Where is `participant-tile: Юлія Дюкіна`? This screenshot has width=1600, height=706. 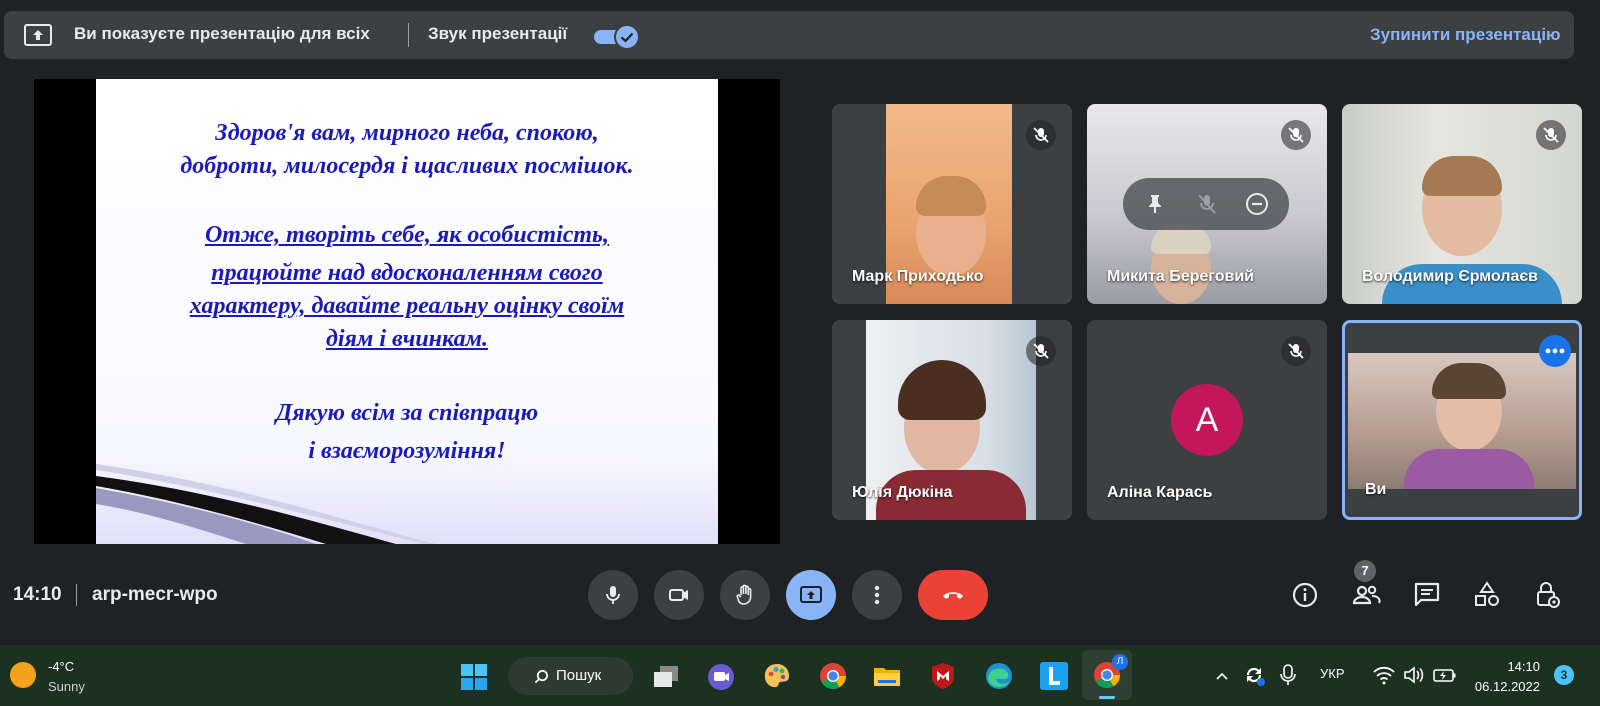 participant-tile: Юлія Дюкіна is located at coordinates (952, 420).